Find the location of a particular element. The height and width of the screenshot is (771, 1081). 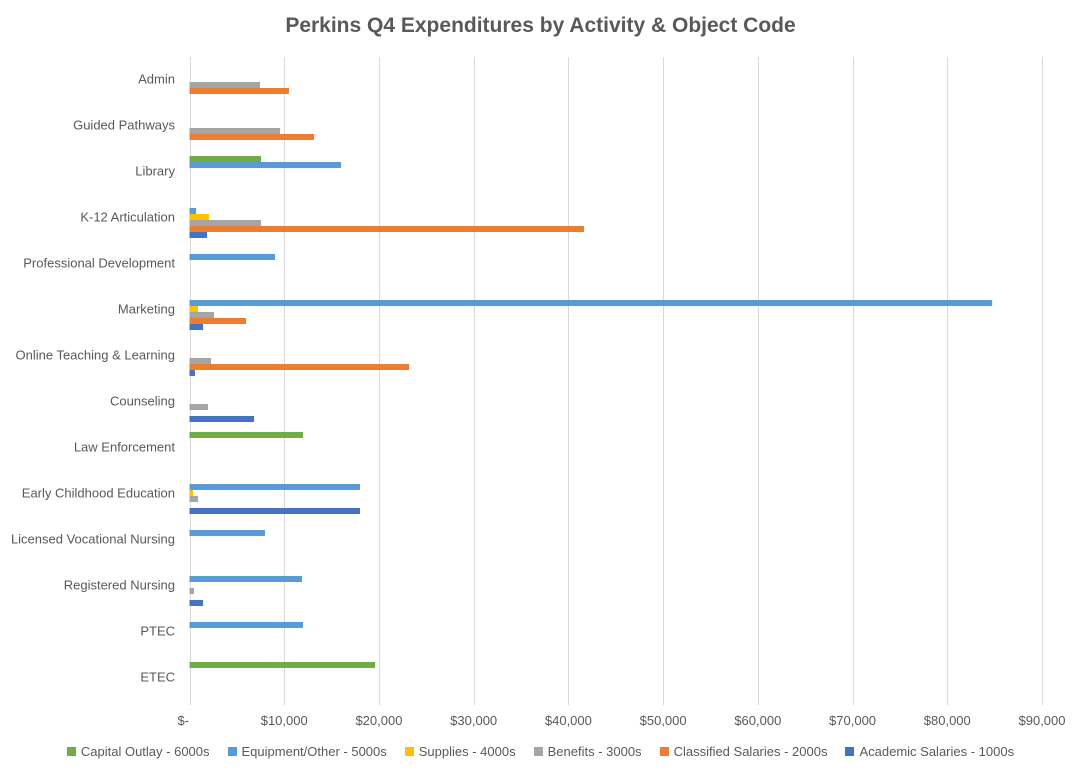

x-tick-label: $20,000 is located at coordinates (378, 720).